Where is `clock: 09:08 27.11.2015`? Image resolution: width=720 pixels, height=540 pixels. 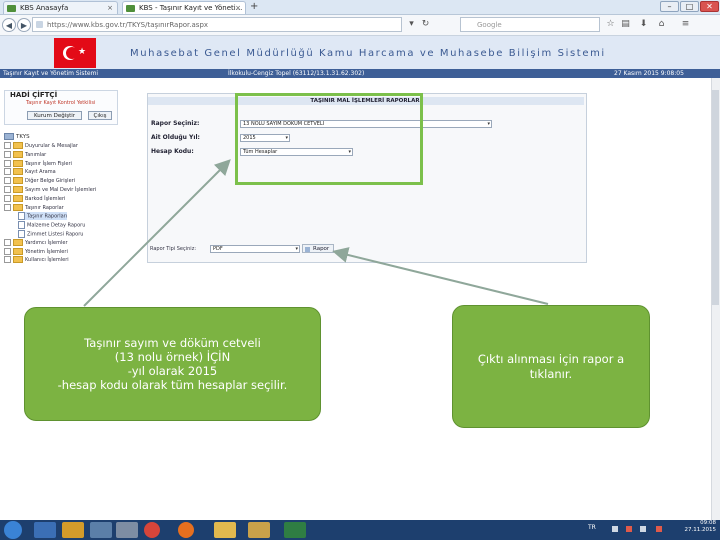 clock: 09:08 27.11.2015 is located at coordinates (698, 527).